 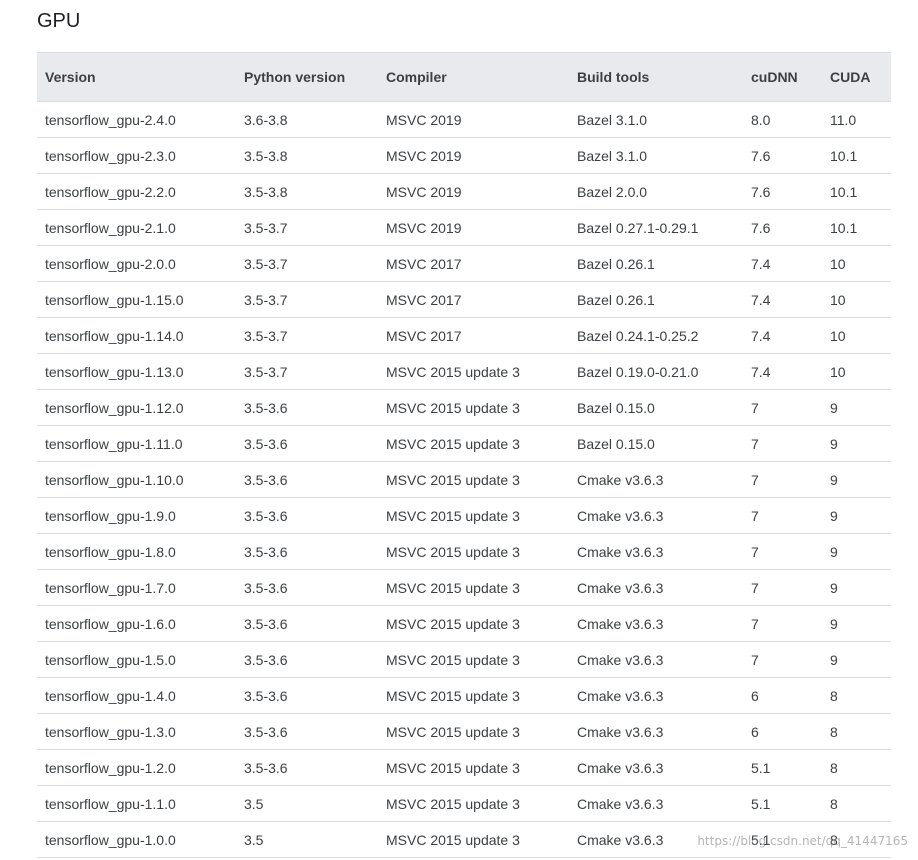 What do you see at coordinates (473, 77) in the screenshot?
I see `header-compiler: Compiler` at bounding box center [473, 77].